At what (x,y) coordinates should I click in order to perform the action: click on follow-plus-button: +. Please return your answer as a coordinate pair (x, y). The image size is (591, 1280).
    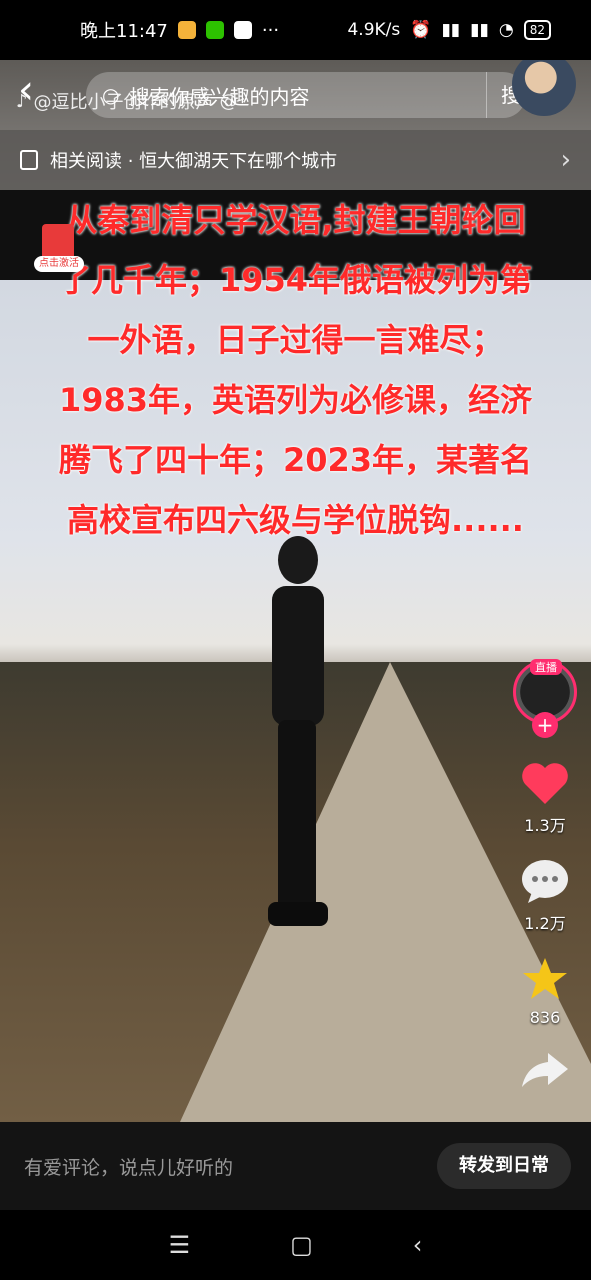
    Looking at the image, I should click on (545, 725).